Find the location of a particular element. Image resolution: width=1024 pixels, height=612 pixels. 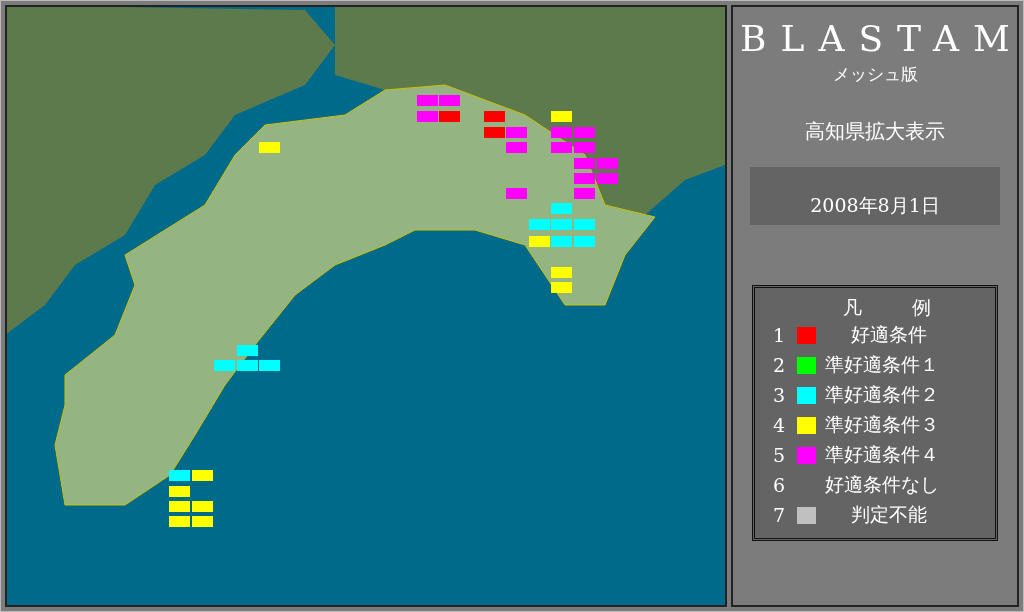

legend-label: 好適条件 is located at coordinates (888, 334).